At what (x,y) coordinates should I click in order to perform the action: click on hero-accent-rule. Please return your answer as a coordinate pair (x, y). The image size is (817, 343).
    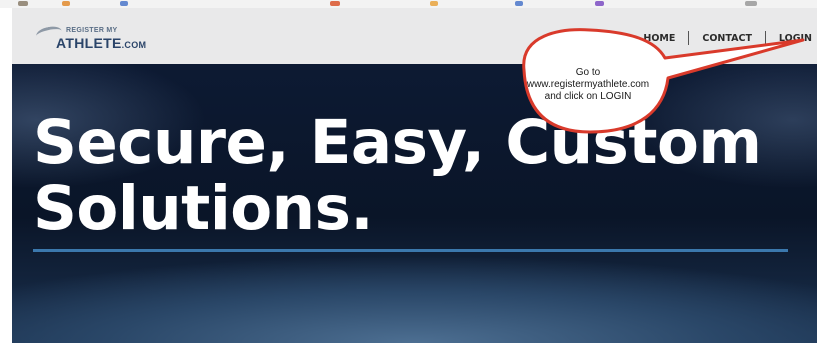
    Looking at the image, I should click on (410, 250).